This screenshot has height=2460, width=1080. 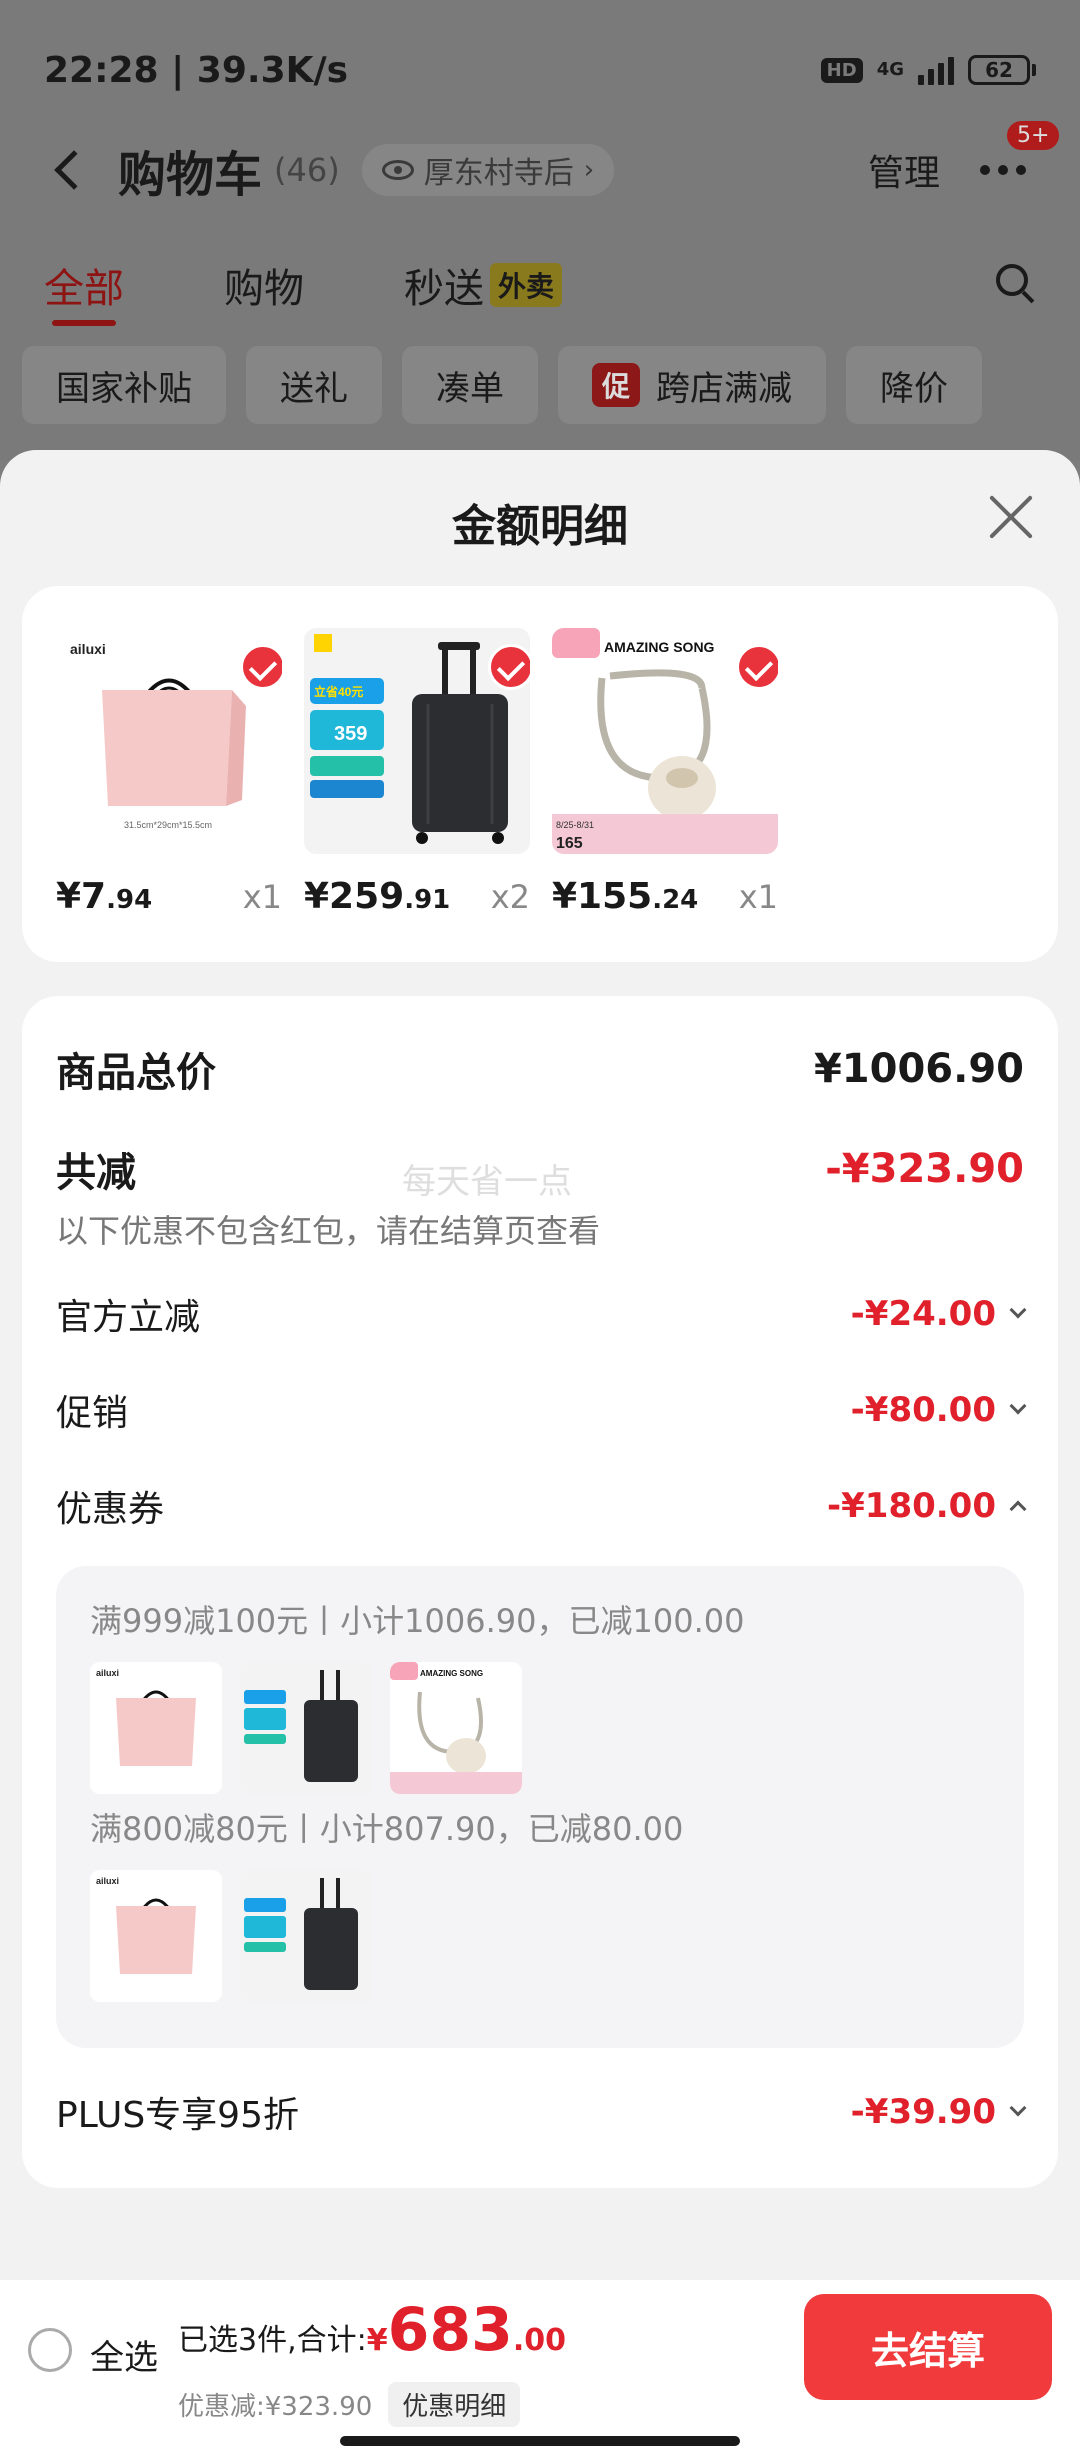 What do you see at coordinates (487, 1182) in the screenshot?
I see `watermark-text: 每天省一点` at bounding box center [487, 1182].